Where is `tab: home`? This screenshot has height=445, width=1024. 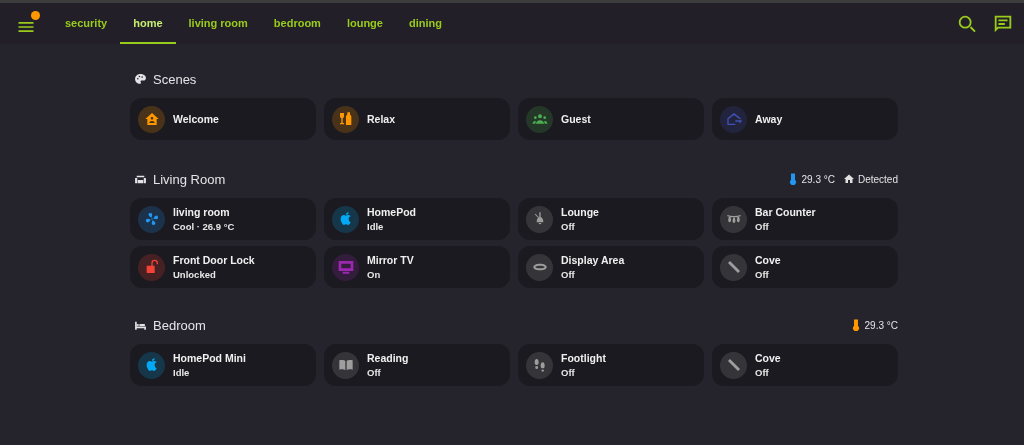
tab: home is located at coordinates (148, 23).